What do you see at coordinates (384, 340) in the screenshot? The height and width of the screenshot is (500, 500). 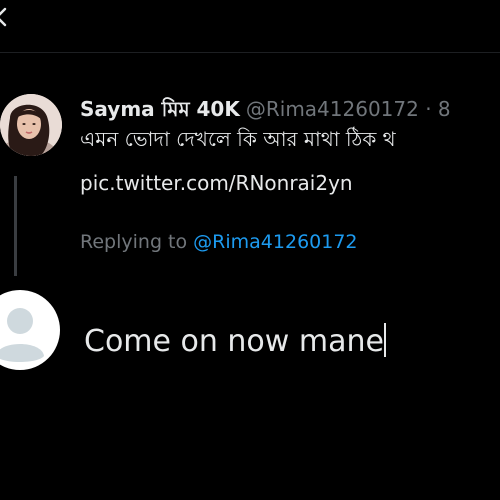 I see `text-cursor` at bounding box center [384, 340].